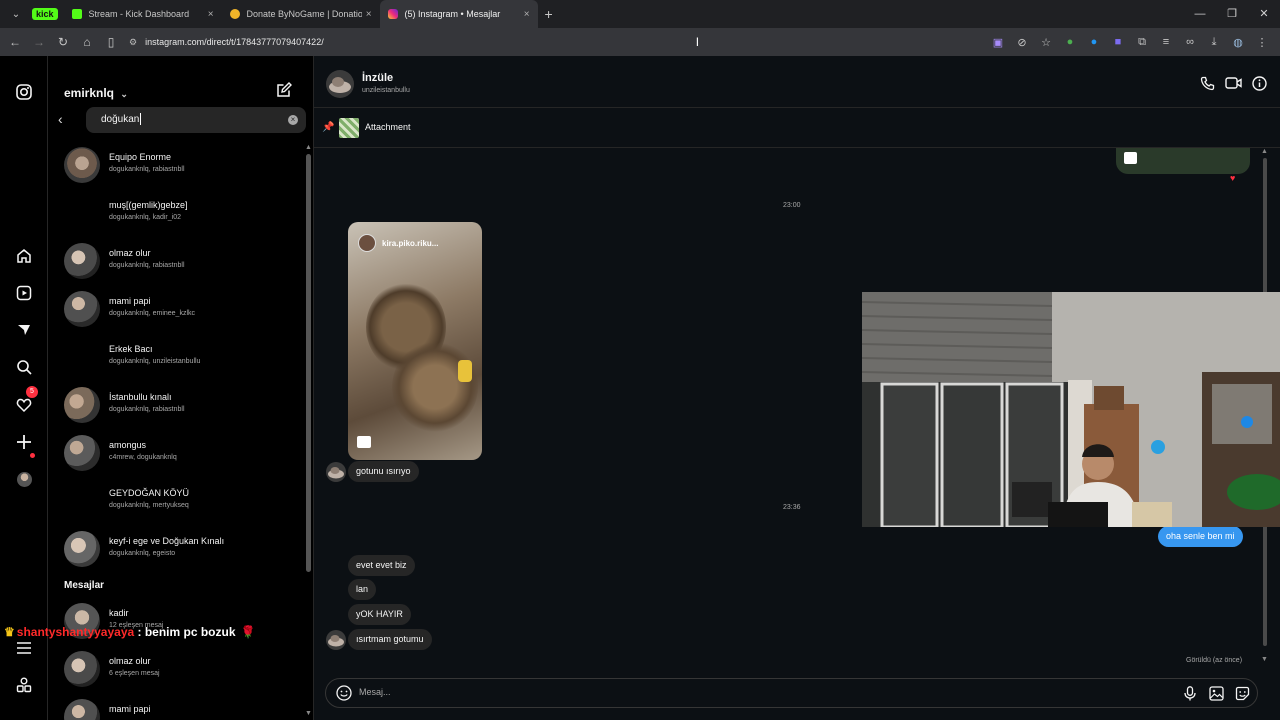 This screenshot has width=1280, height=720. What do you see at coordinates (184, 709) in the screenshot?
I see `message-result-item: mami papi` at bounding box center [184, 709].